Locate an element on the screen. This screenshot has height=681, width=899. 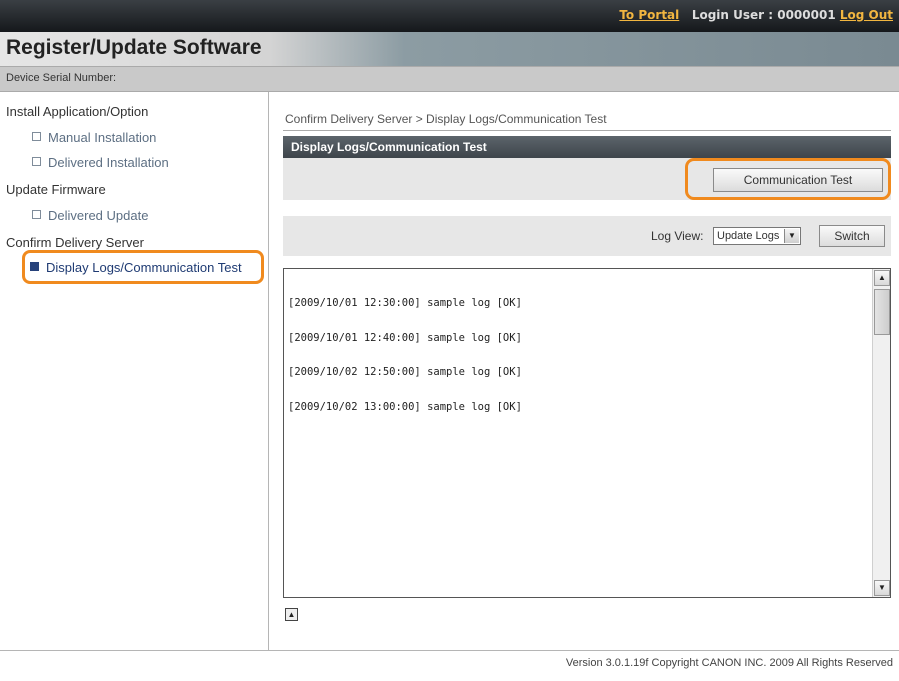
sidebar-item-delivered-installation: Delivered Installation is located at coordinates (100, 162).